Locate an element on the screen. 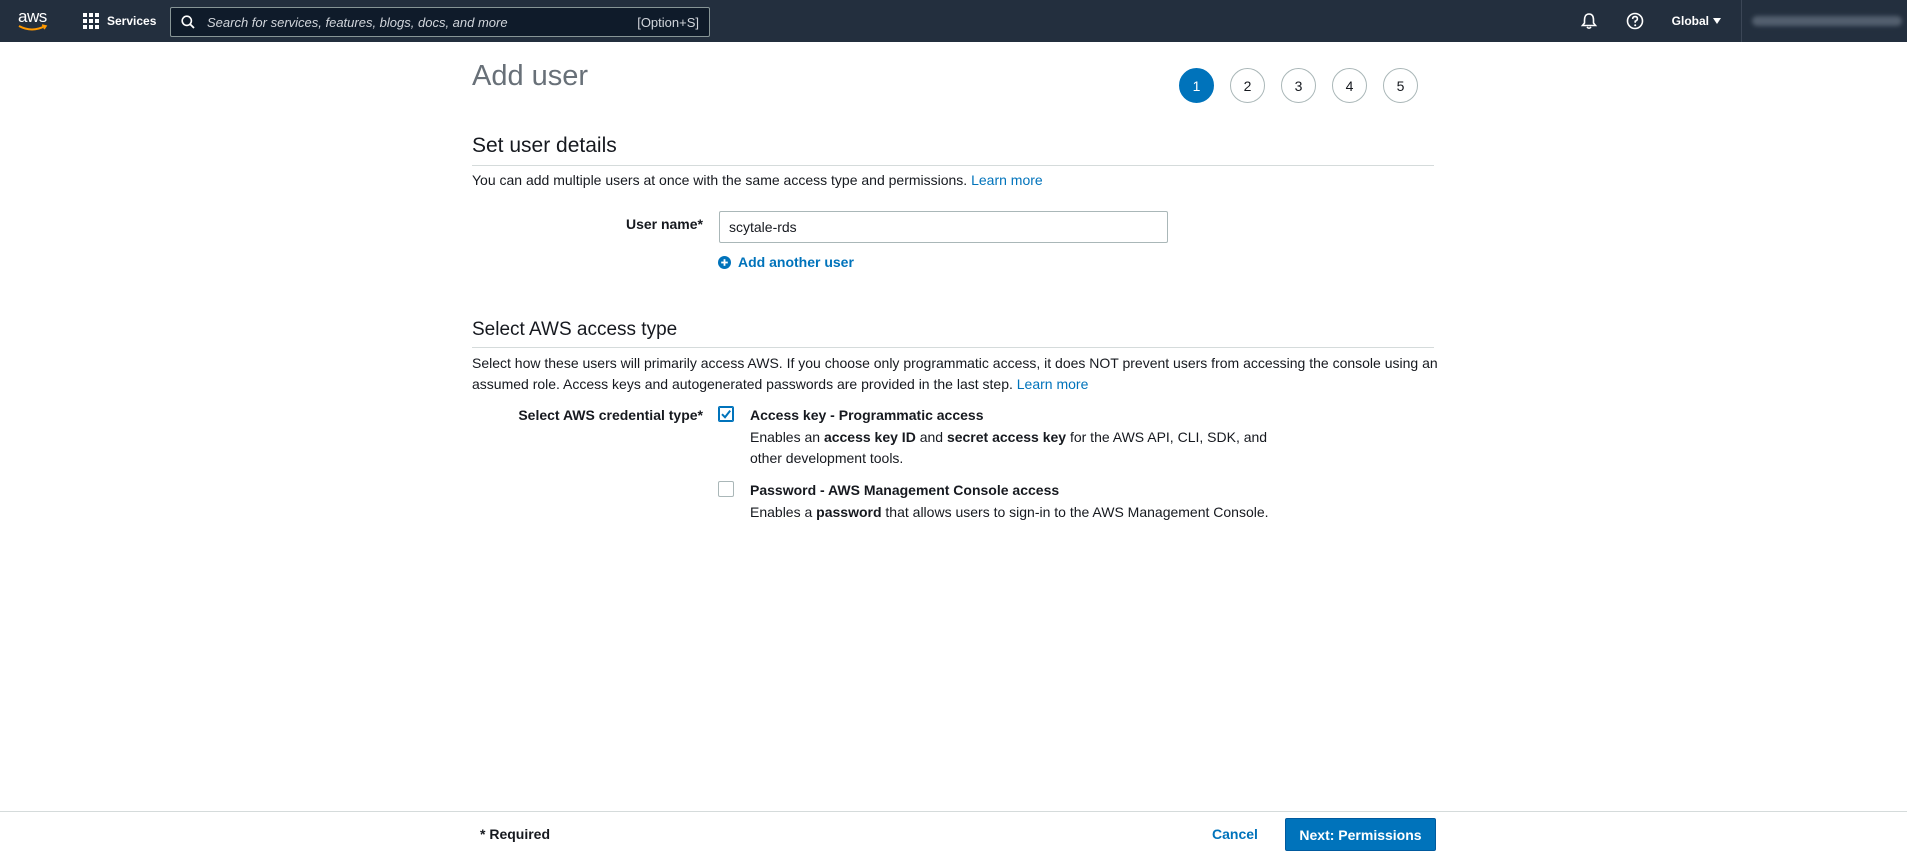  section-title-user-details: Set user details is located at coordinates (544, 145).